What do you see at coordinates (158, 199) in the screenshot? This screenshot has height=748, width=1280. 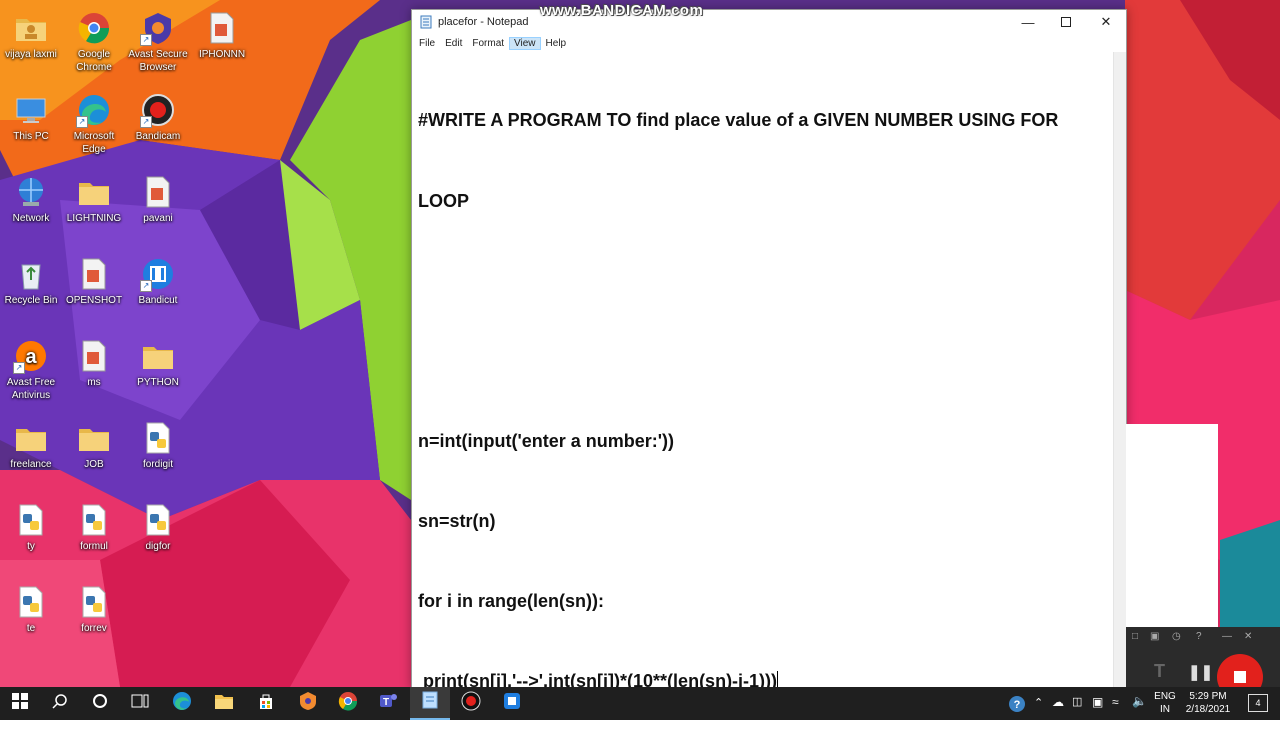 I see `desktop-icon-pavani: pavani` at bounding box center [158, 199].